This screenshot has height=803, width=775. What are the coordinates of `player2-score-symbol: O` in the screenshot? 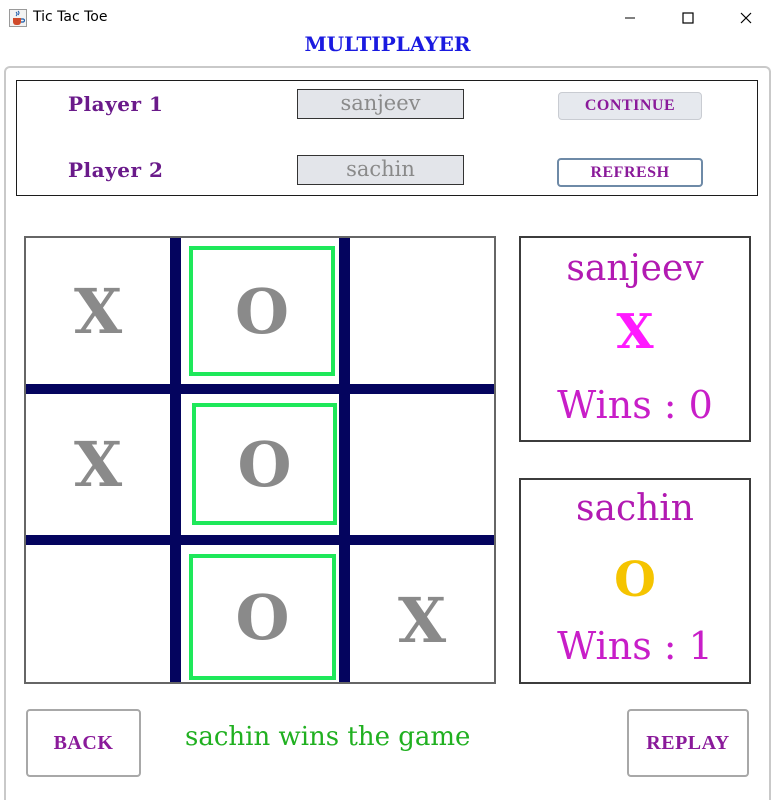 It's located at (635, 580).